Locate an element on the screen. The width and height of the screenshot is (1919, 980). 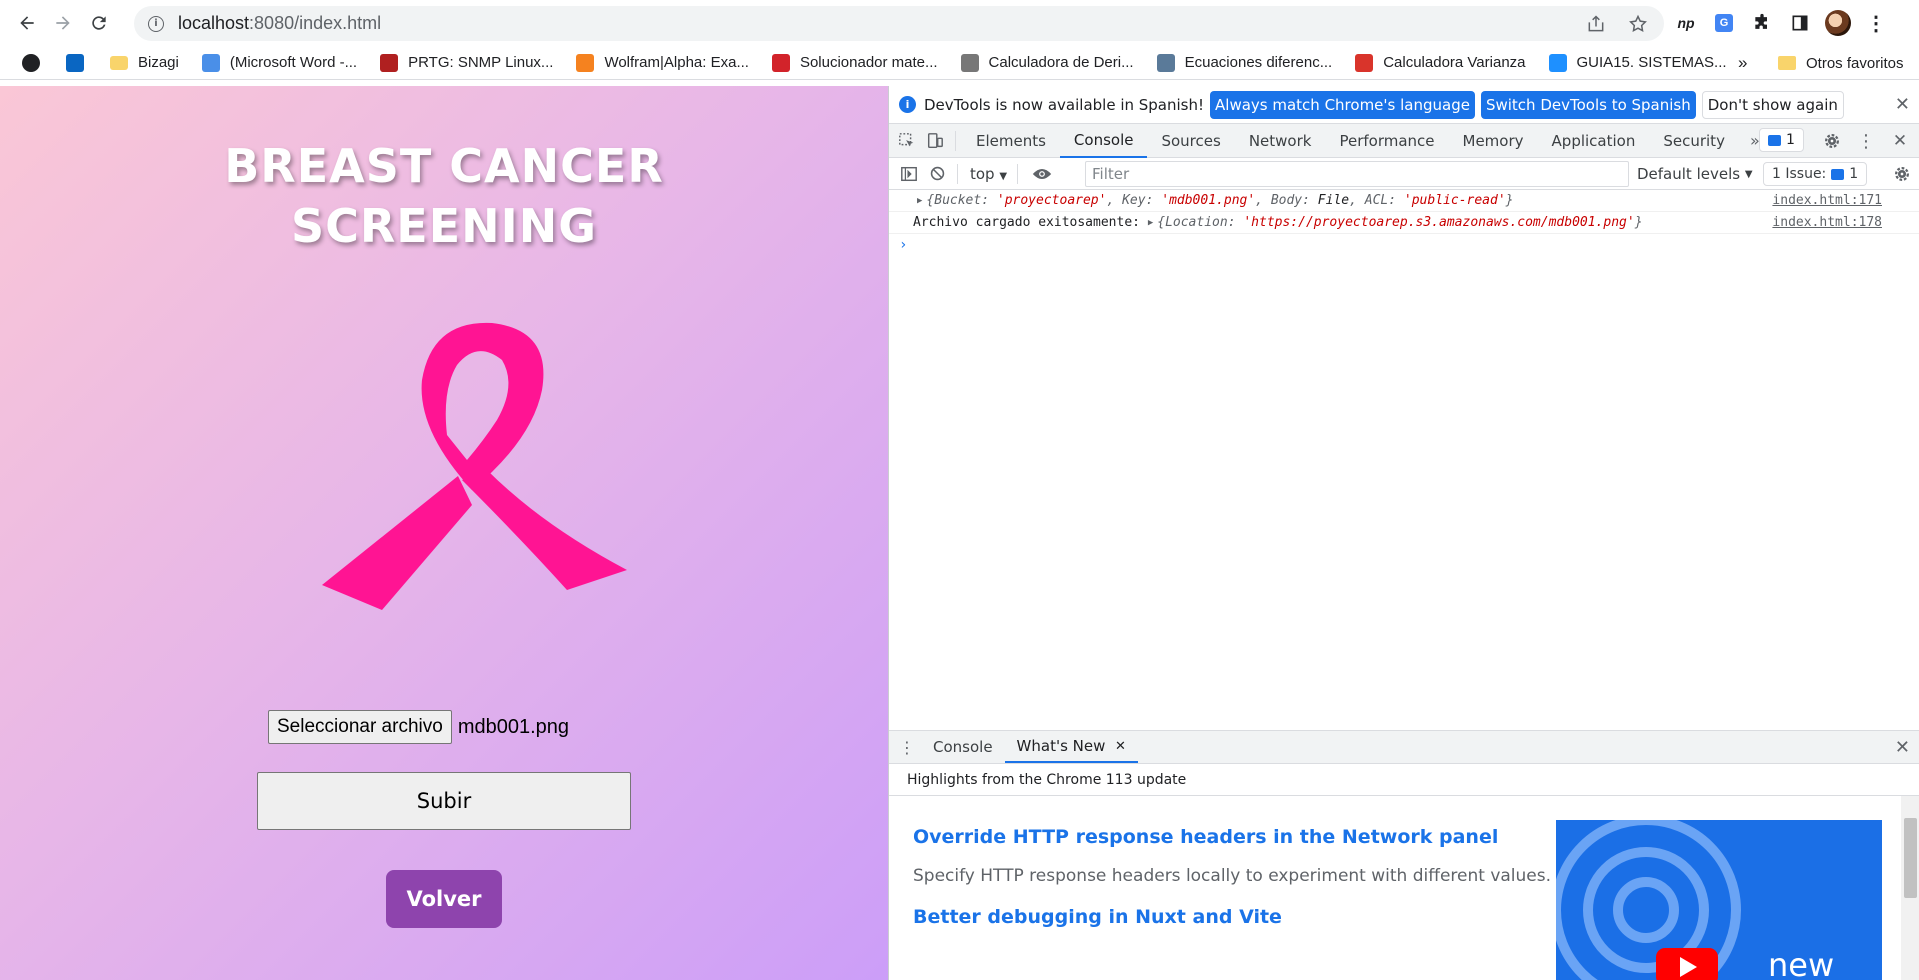
np-extension-icon: np is located at coordinates (1686, 23).